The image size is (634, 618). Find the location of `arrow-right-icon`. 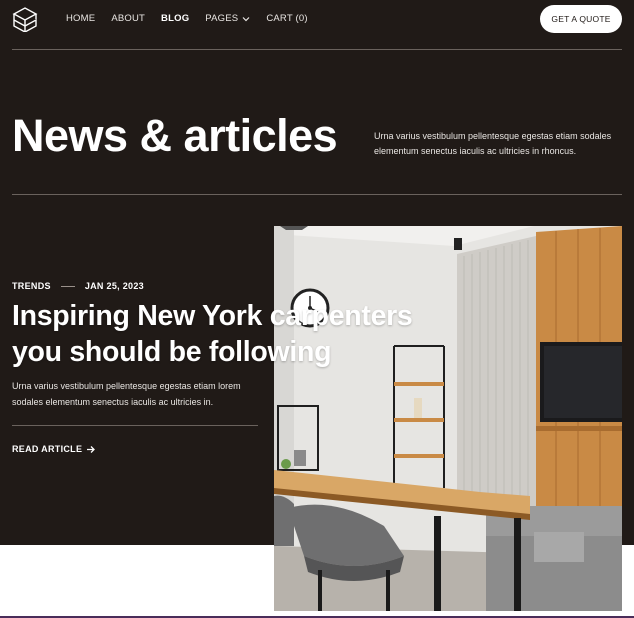

arrow-right-icon is located at coordinates (91, 449).